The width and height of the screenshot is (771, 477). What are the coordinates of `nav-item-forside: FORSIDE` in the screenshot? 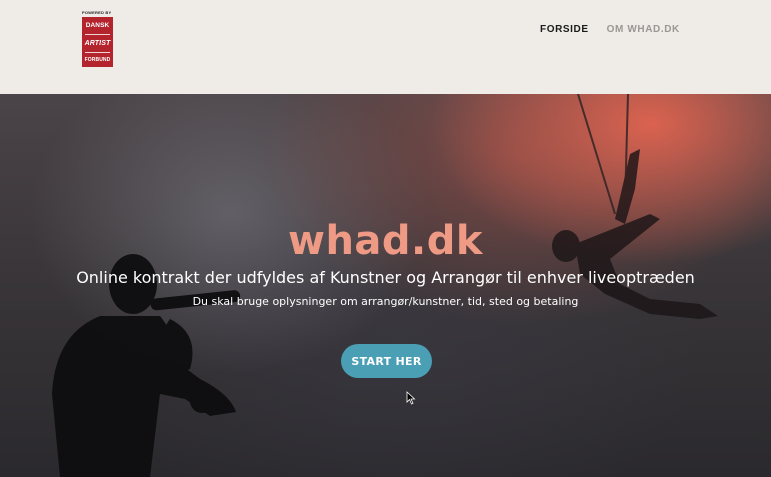 It's located at (564, 29).